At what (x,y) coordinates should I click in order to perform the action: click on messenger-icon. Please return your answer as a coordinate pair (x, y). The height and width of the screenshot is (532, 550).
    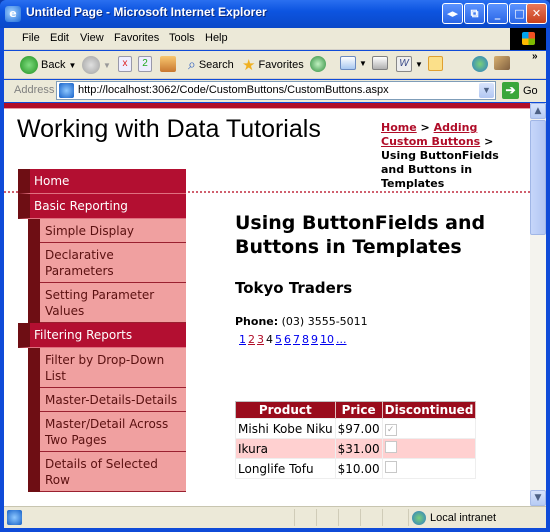
    Looking at the image, I should click on (480, 64).